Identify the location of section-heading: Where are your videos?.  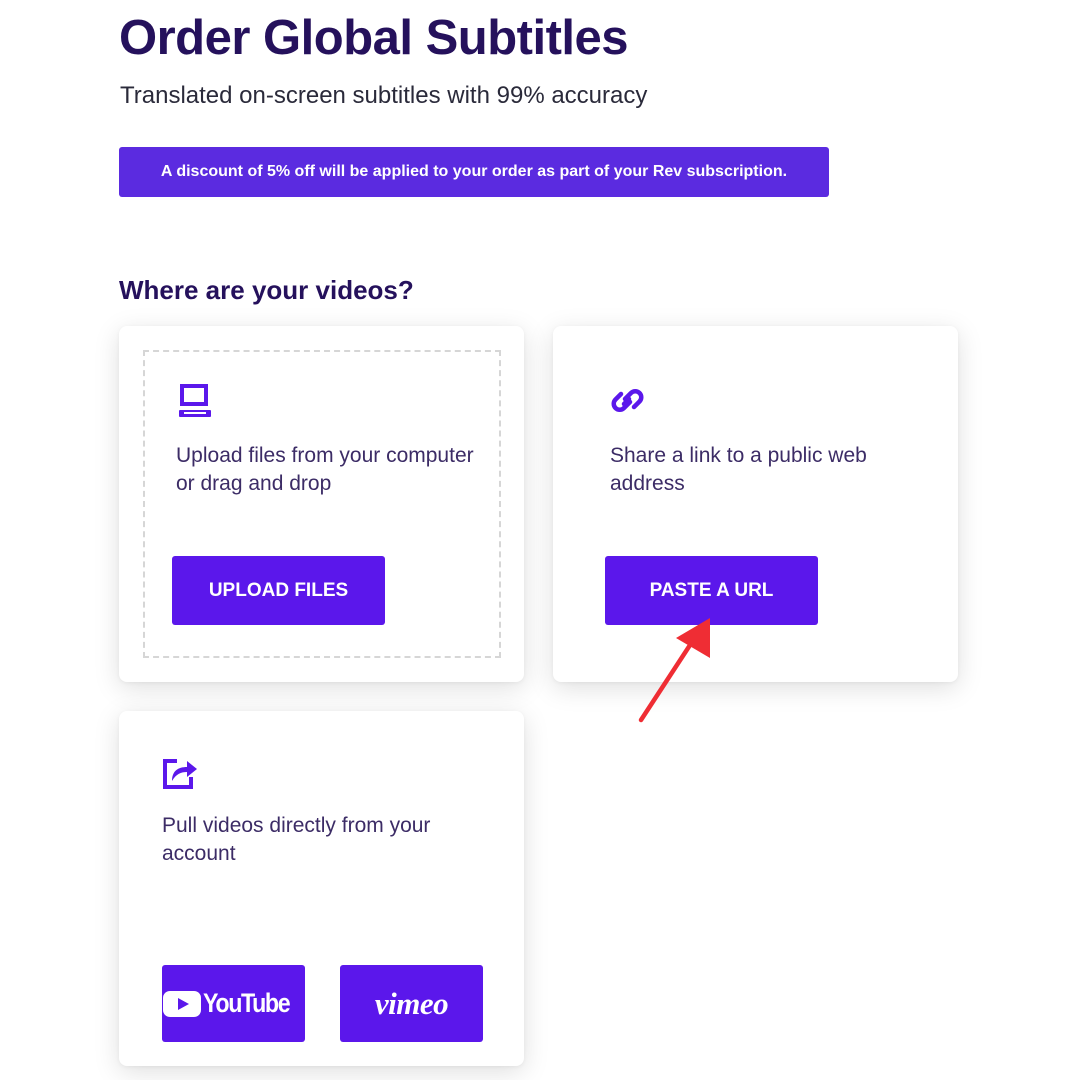
(266, 290).